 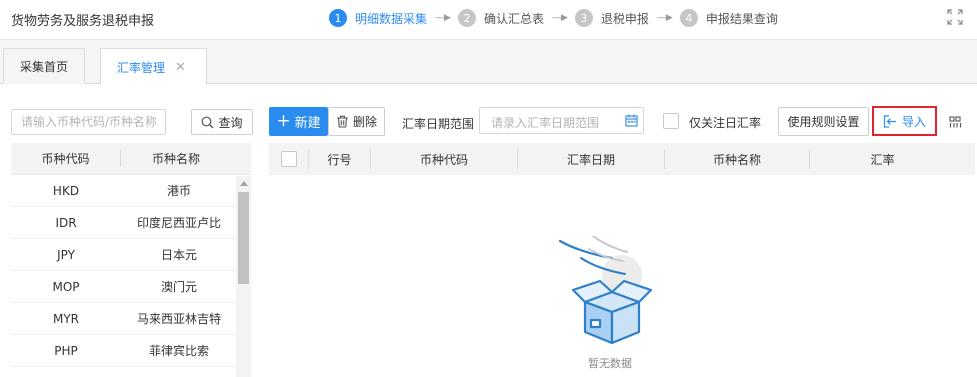 I want to click on rule-settings-label: 使用规则设置, so click(x=823, y=122).